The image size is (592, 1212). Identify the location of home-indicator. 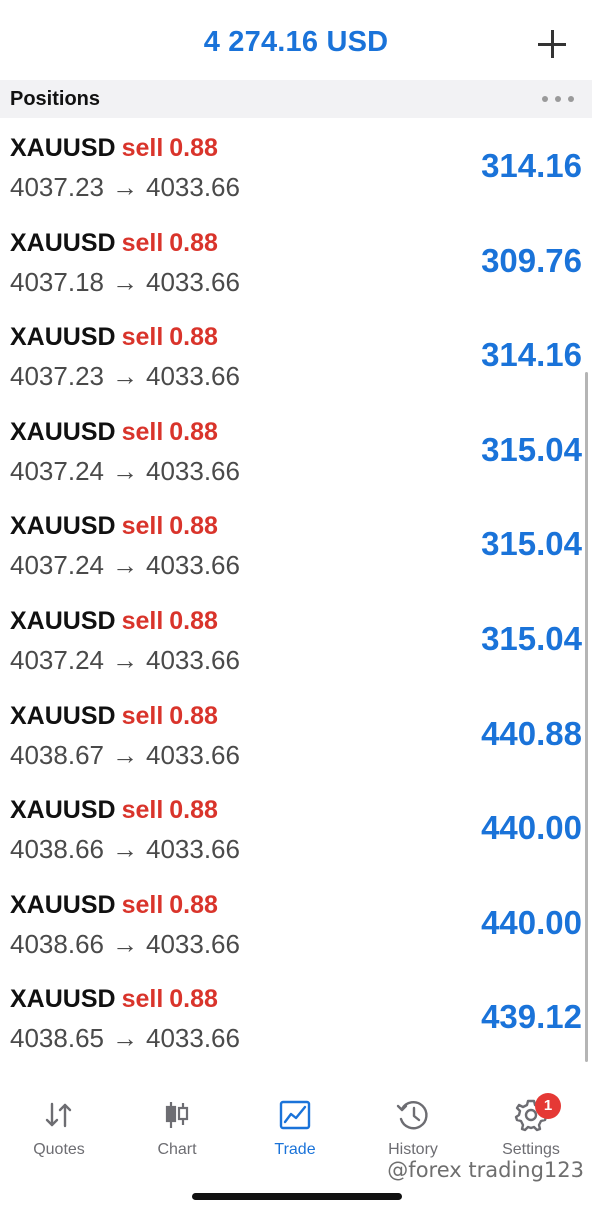
(297, 1196).